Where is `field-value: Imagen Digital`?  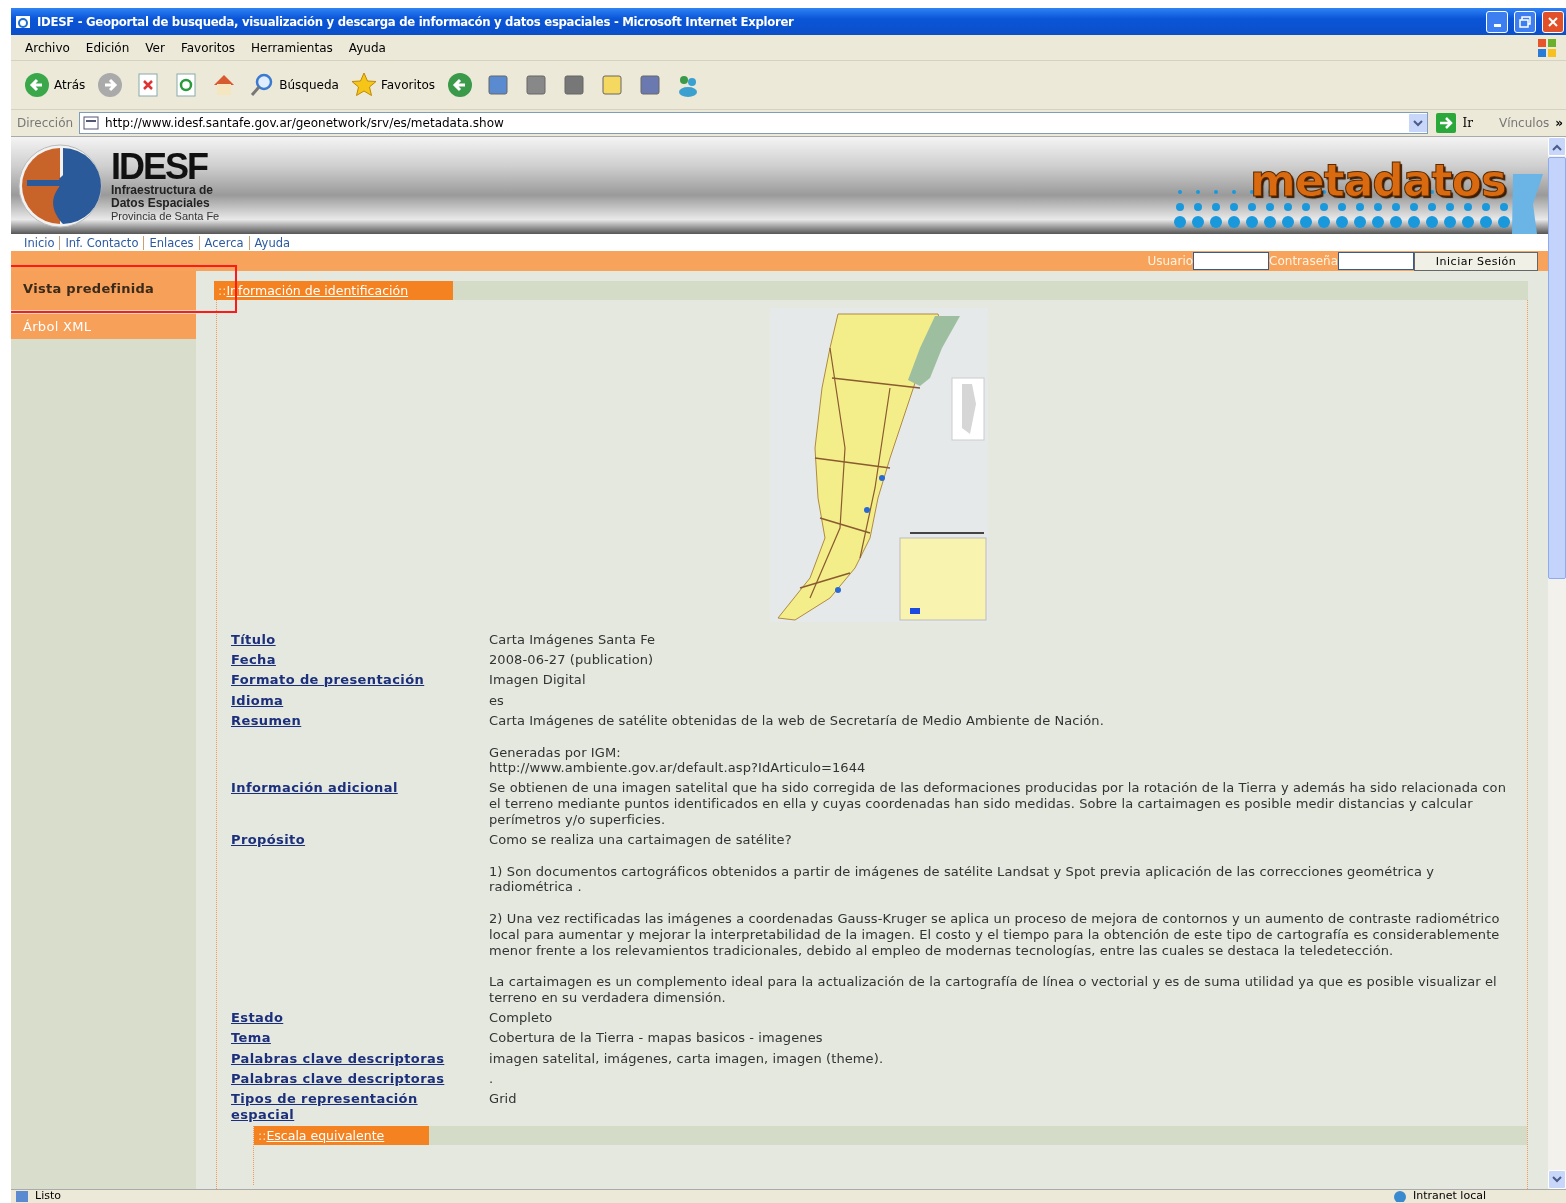 field-value: Imagen Digital is located at coordinates (538, 680).